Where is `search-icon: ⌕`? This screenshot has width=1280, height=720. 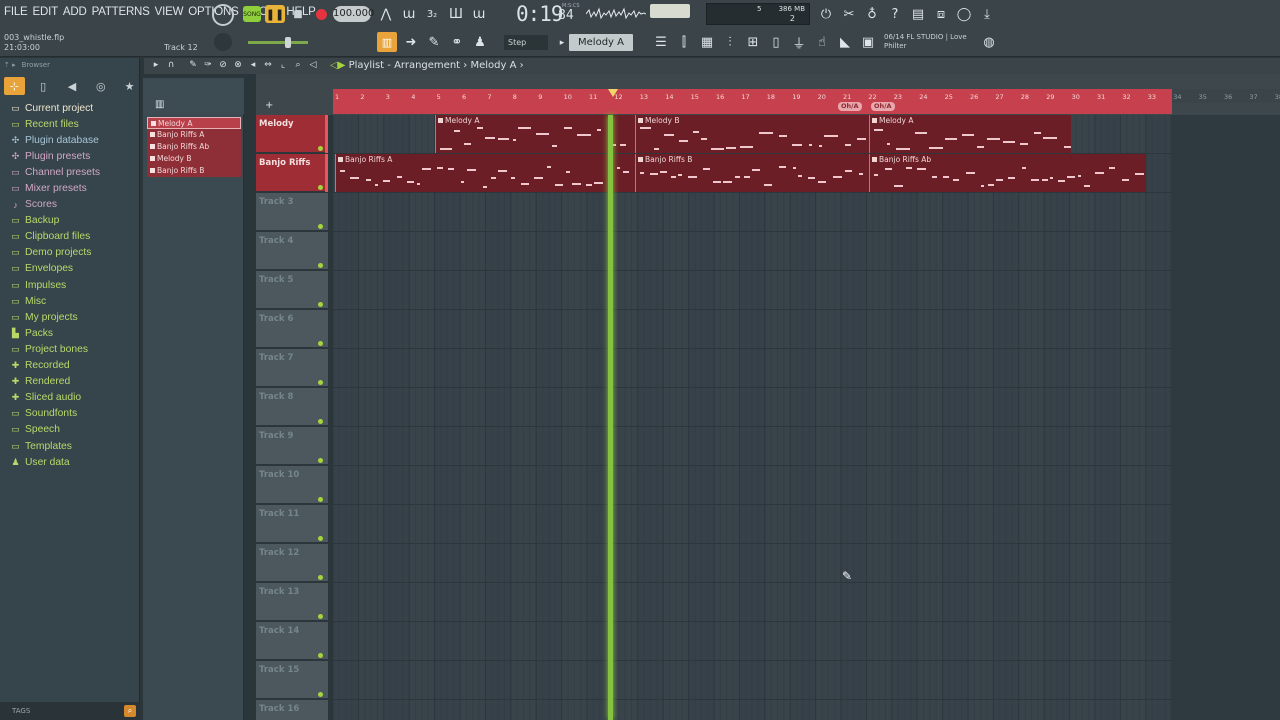 search-icon: ⌕ is located at coordinates (130, 711).